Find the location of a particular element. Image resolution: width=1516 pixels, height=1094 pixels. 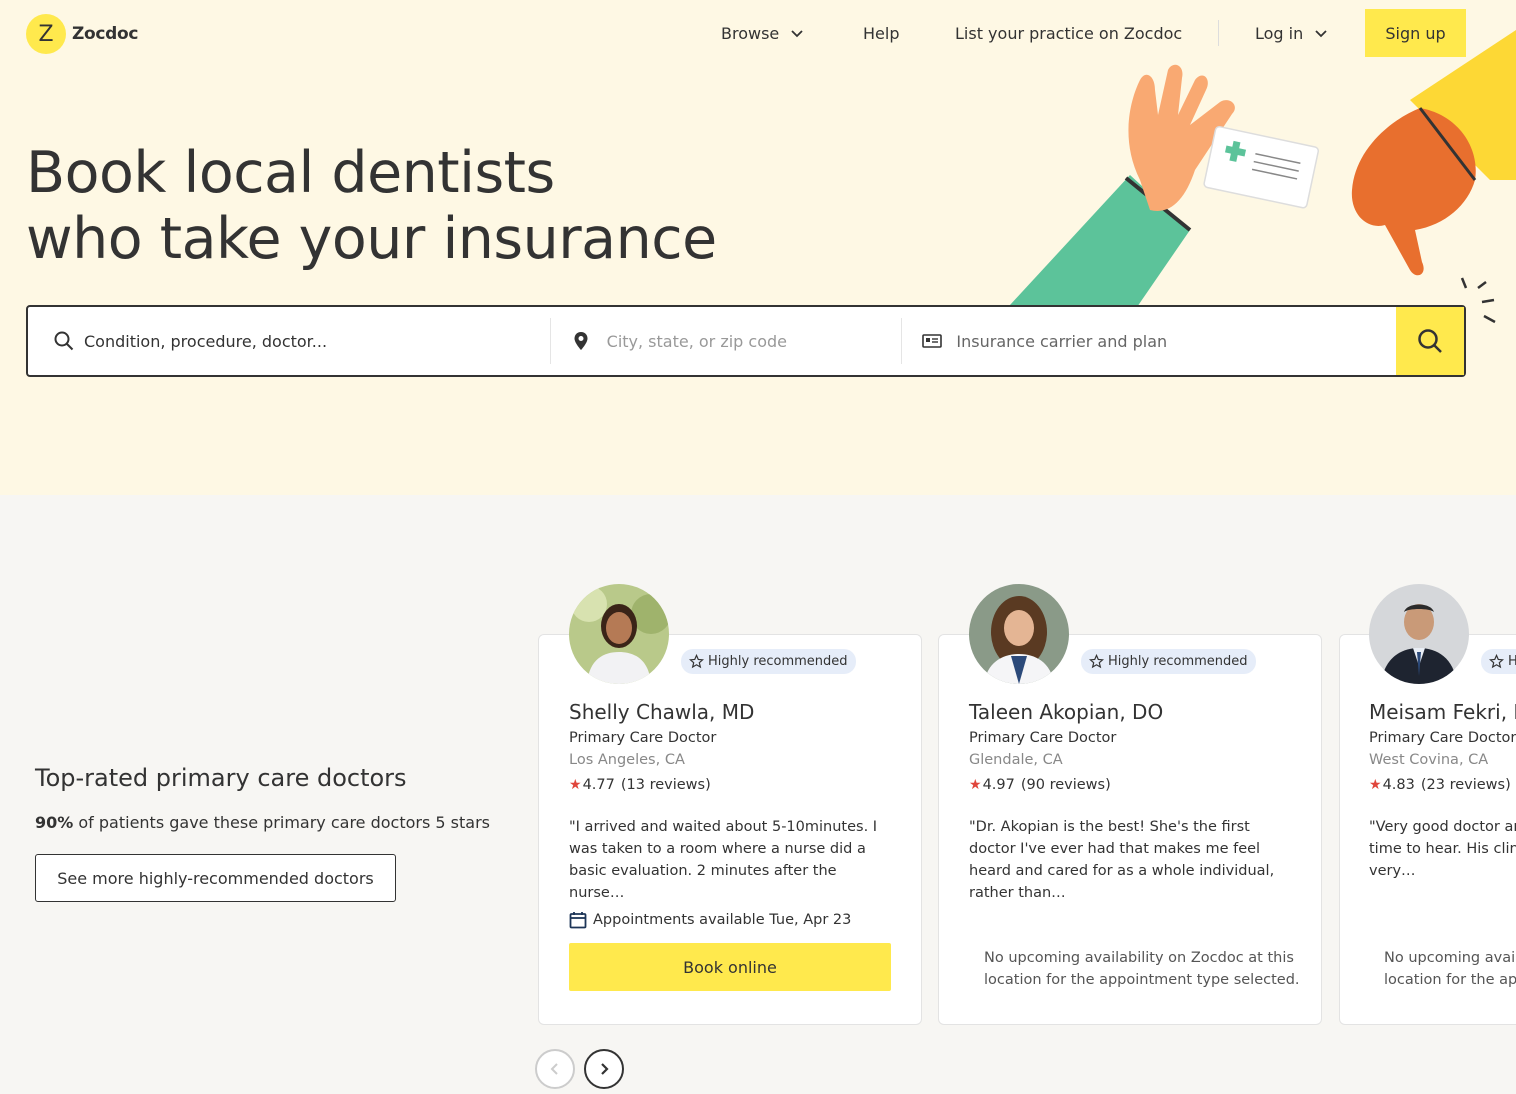

rating-value: 4.77 is located at coordinates (598, 785).